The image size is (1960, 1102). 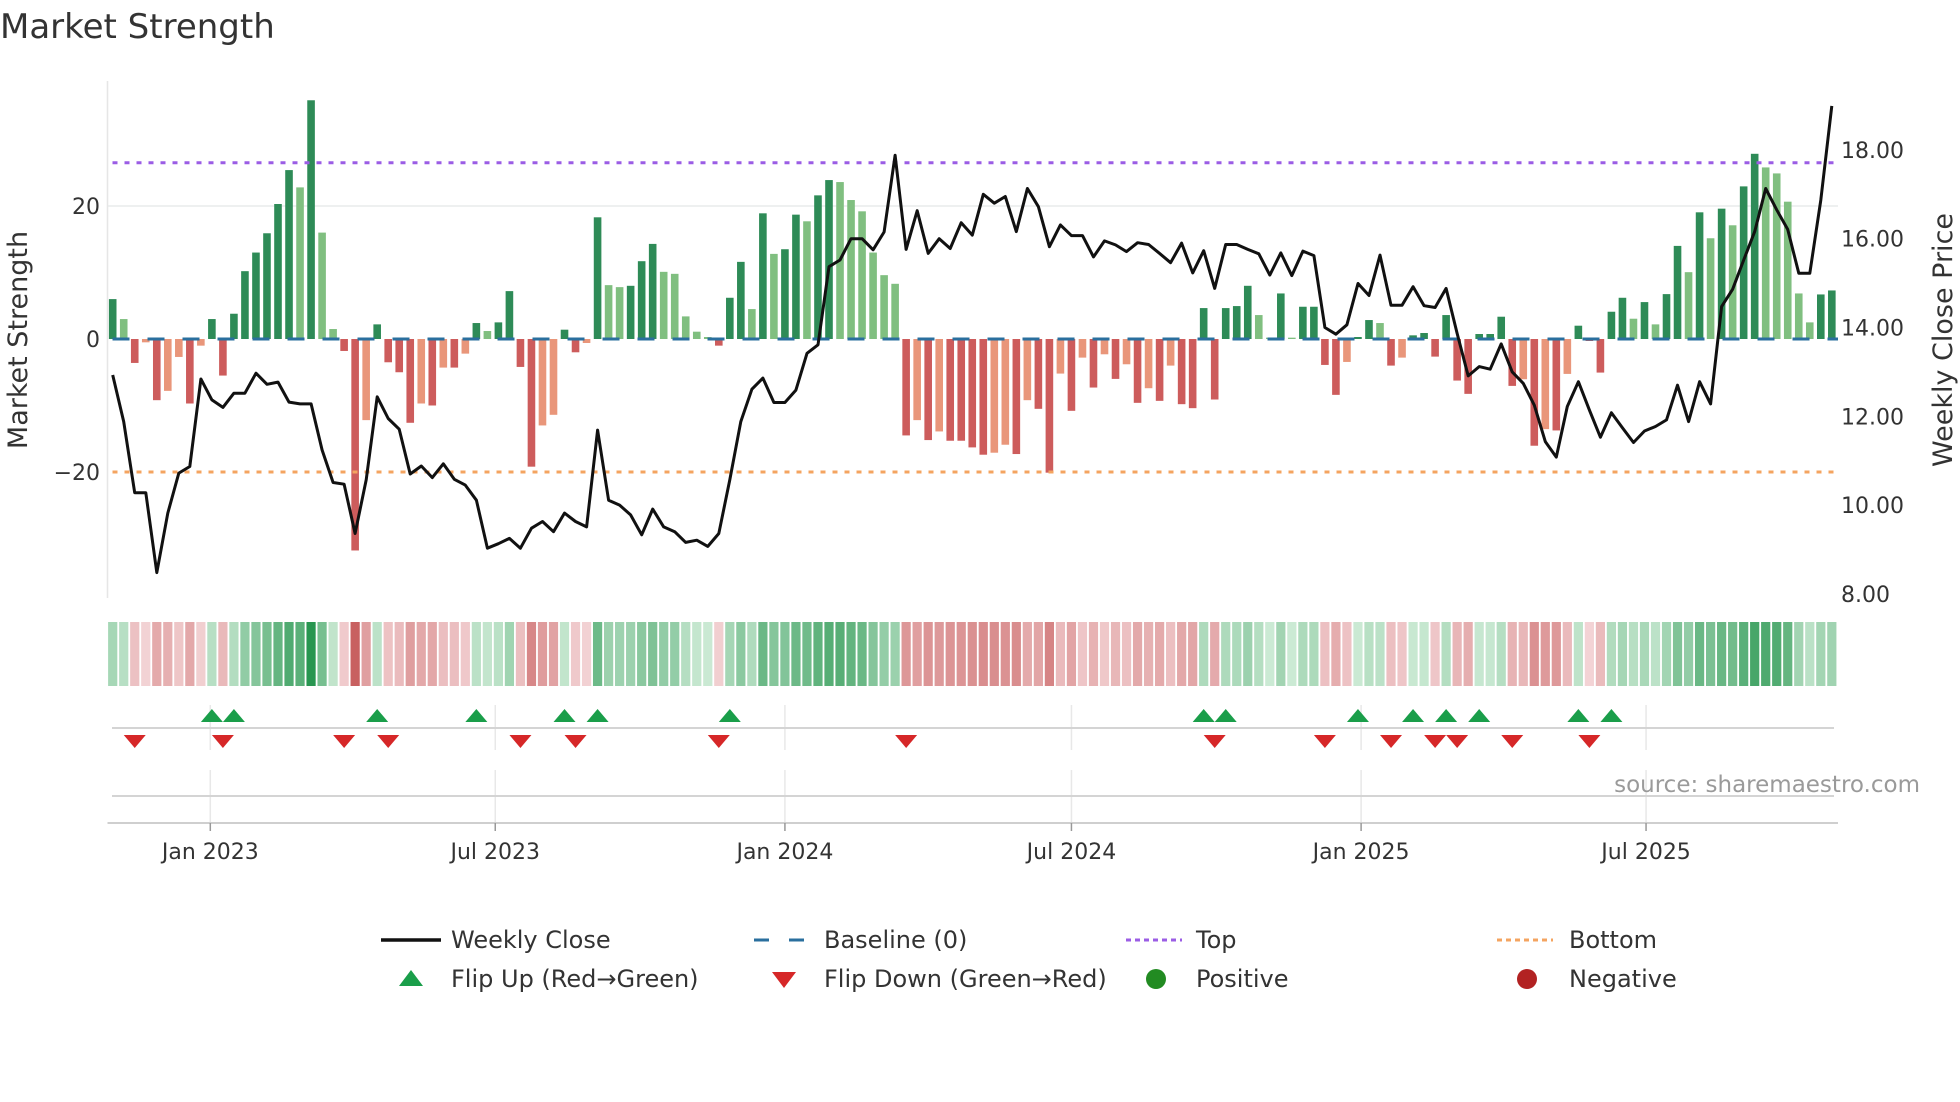 What do you see at coordinates (1613, 940) in the screenshot?
I see `legend-label: Bottom` at bounding box center [1613, 940].